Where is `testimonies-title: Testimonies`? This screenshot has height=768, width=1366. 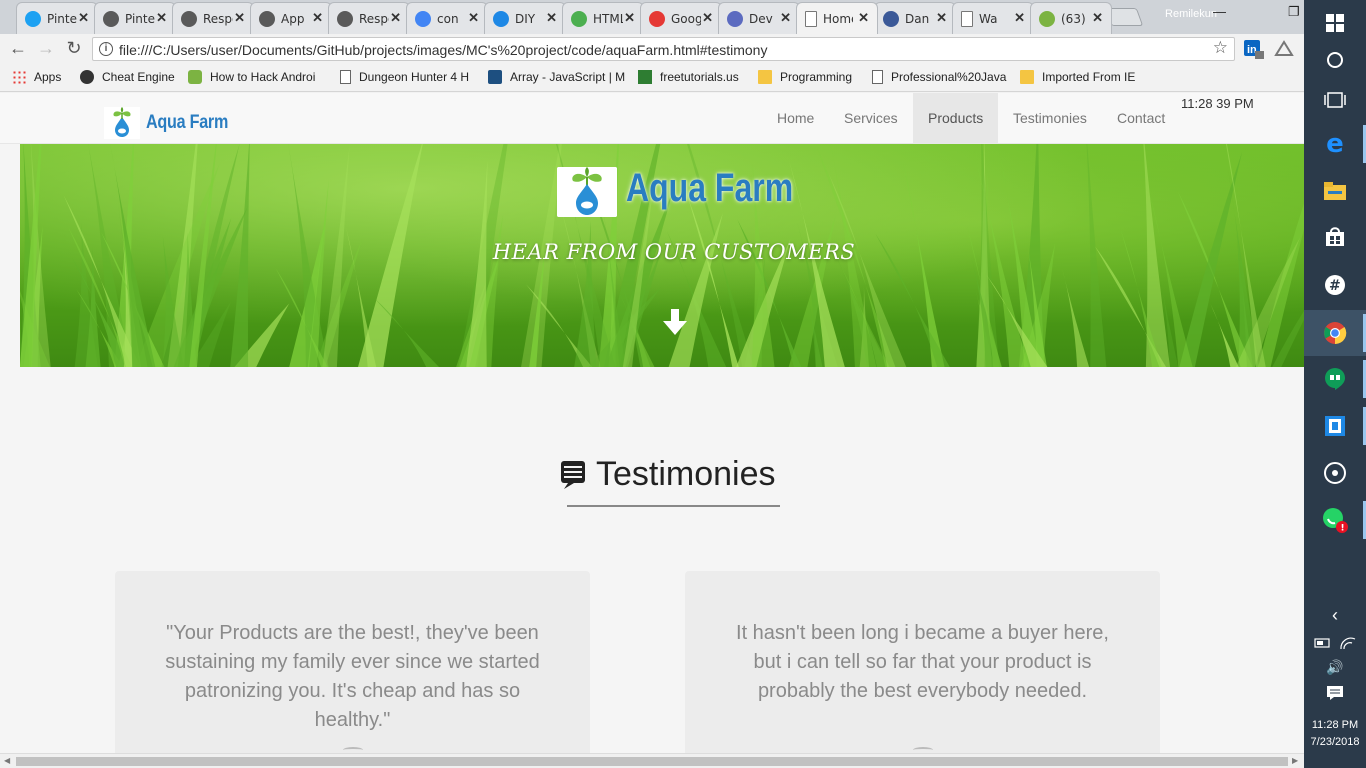 testimonies-title: Testimonies is located at coordinates (686, 474).